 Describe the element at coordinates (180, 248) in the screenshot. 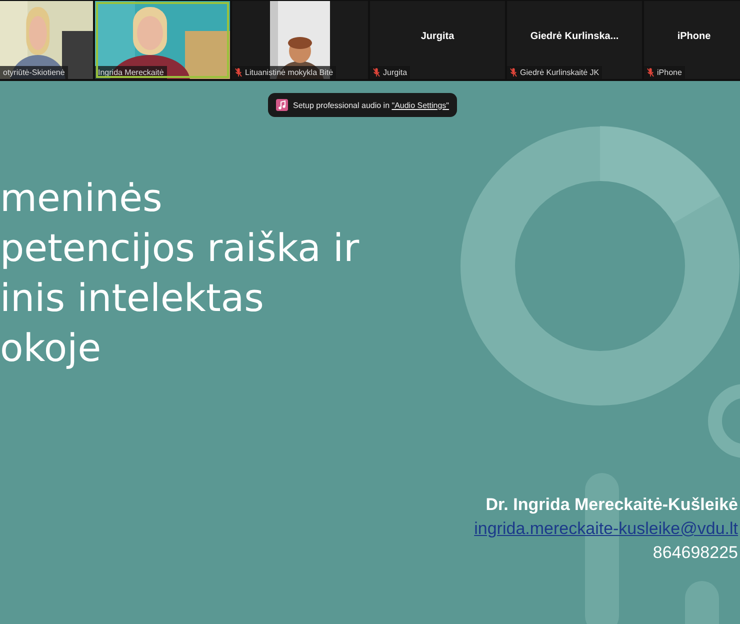

I see `slide-title-line: petencijos raiška ir` at that location.